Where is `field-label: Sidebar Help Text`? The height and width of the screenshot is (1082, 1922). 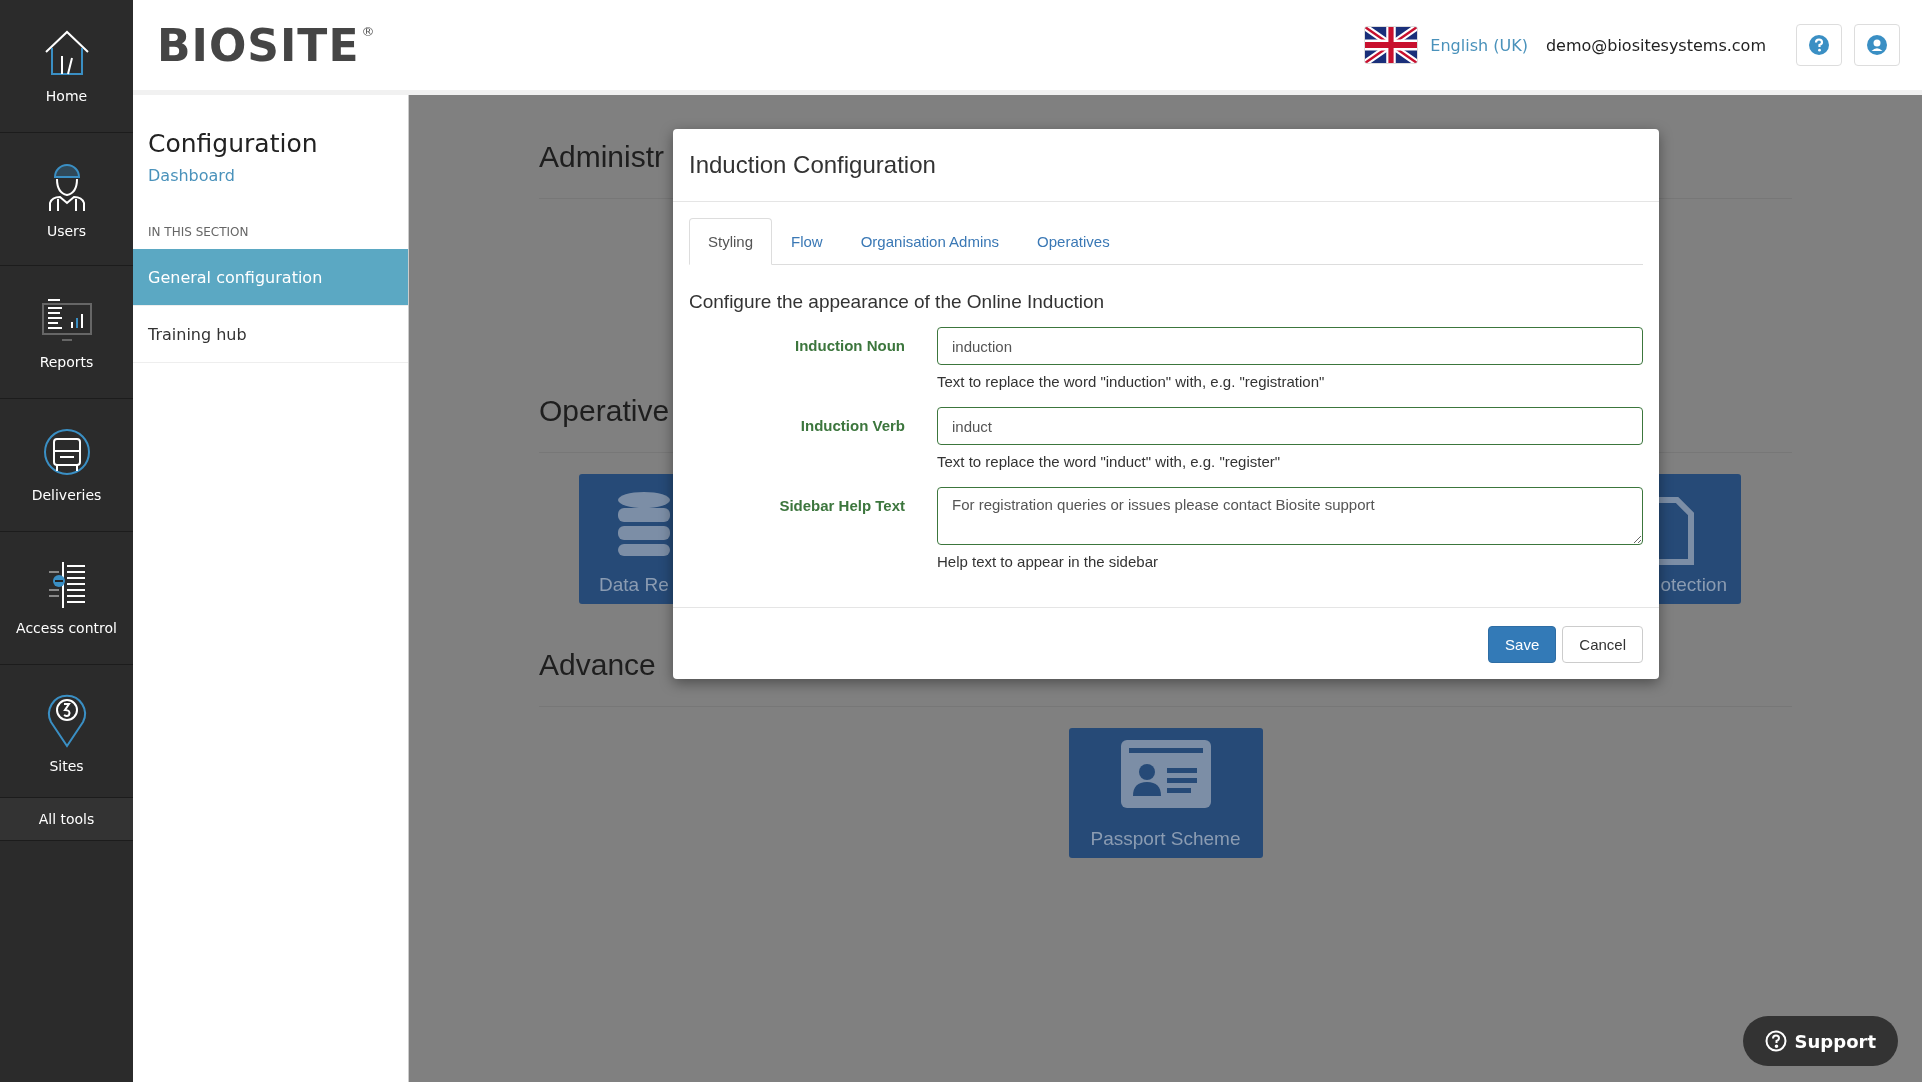 field-label: Sidebar Help Text is located at coordinates (841, 506).